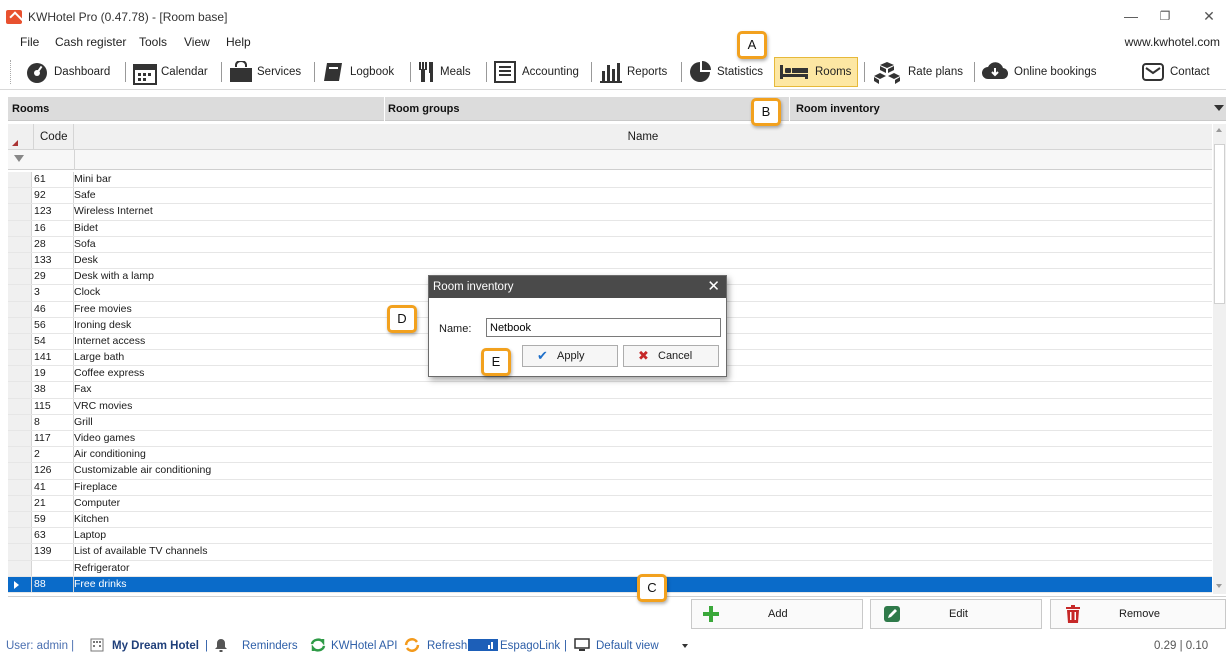 The width and height of the screenshot is (1226, 656). What do you see at coordinates (610, 390) in the screenshot?
I see `table-row: 38 Fax` at bounding box center [610, 390].